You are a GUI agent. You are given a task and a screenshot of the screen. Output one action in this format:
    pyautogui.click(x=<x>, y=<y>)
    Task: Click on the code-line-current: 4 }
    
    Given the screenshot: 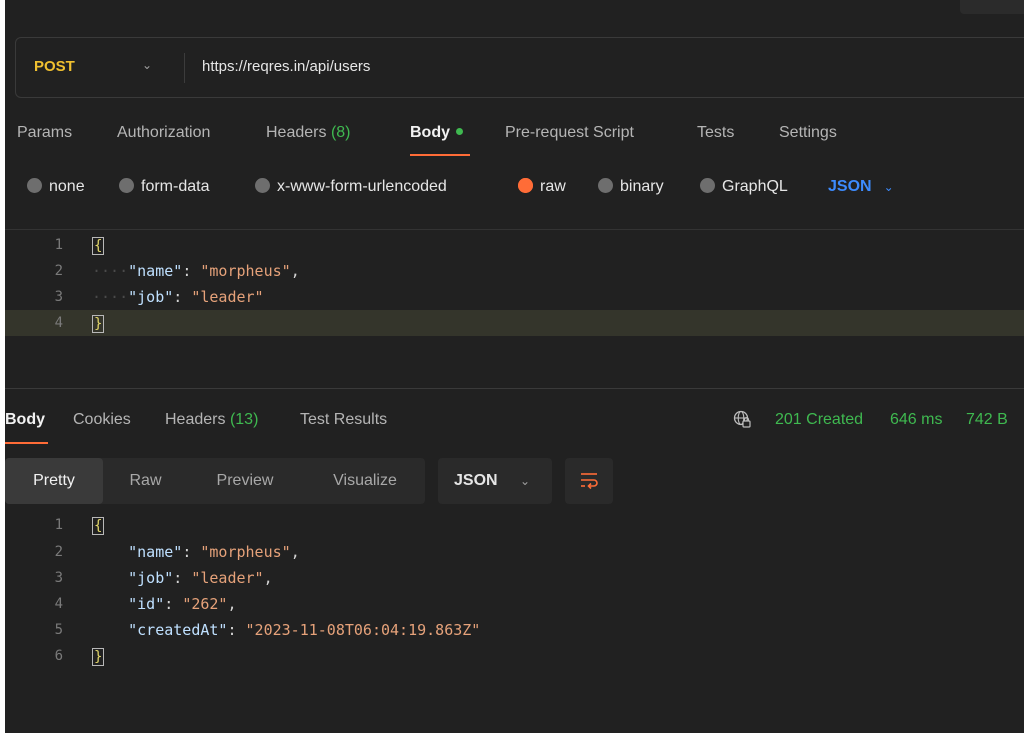 What is the action you would take?
    pyautogui.click(x=514, y=323)
    